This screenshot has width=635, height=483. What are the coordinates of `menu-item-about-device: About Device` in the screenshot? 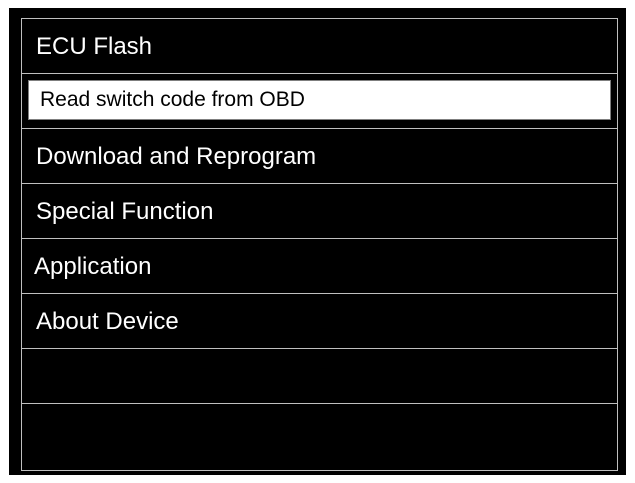 It's located at (319, 321).